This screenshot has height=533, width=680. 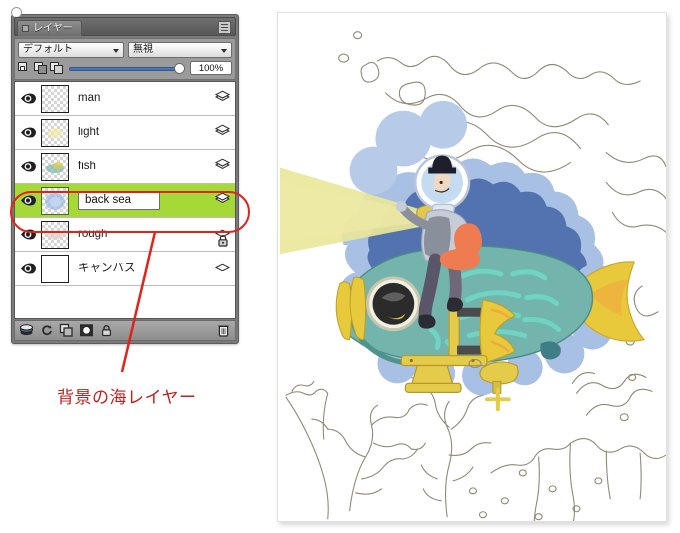 I want to click on blend-mode-select: デフォルト, so click(x=71, y=50).